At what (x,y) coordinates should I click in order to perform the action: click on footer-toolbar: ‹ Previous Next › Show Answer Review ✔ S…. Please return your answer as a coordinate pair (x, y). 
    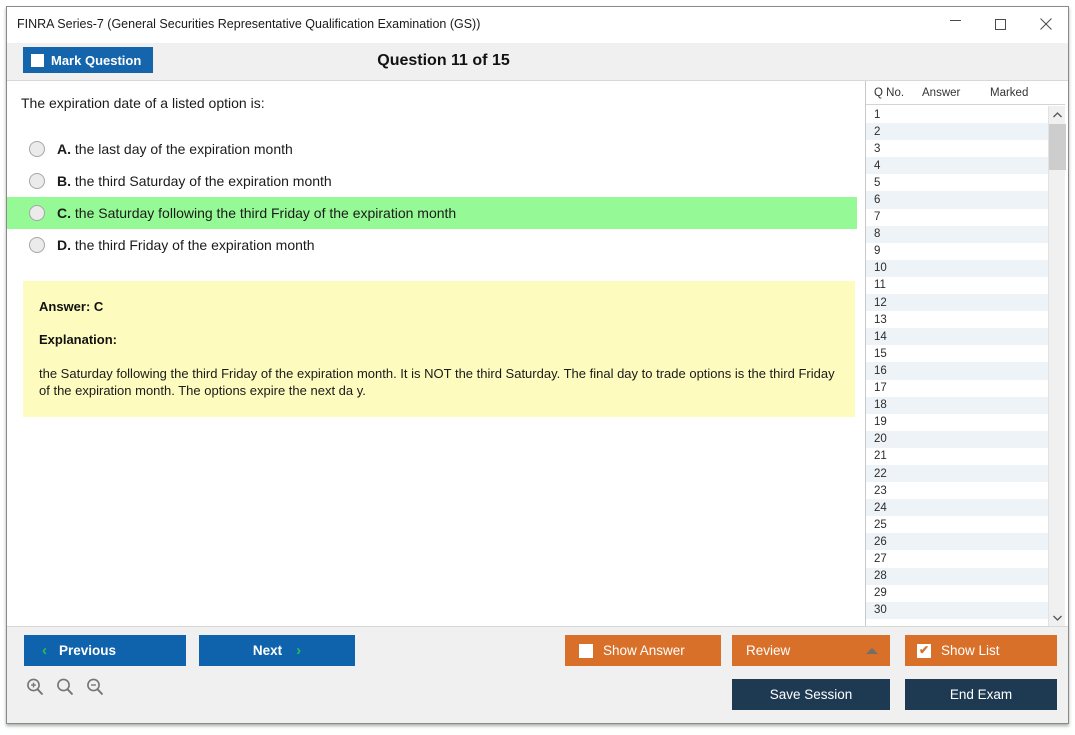
    Looking at the image, I should click on (537, 674).